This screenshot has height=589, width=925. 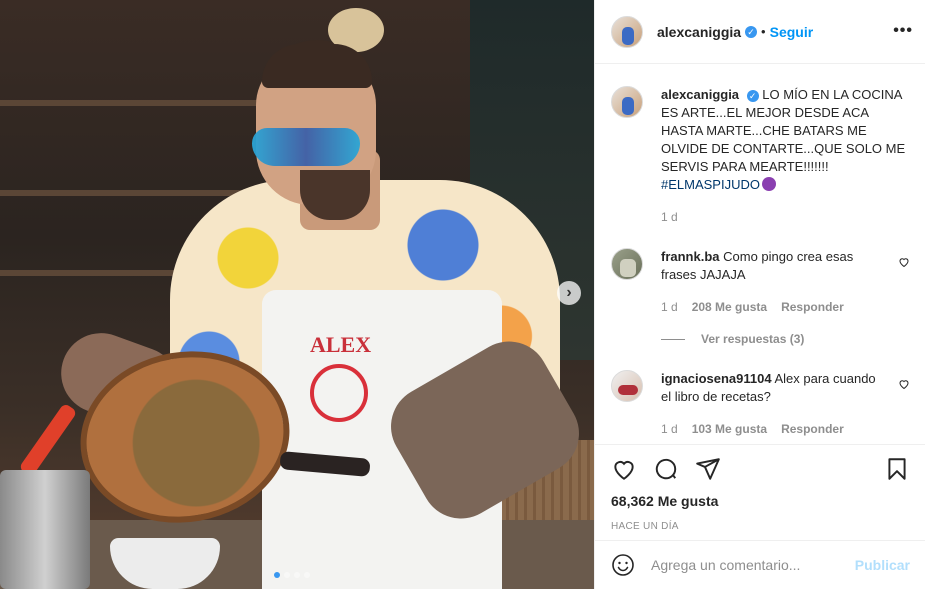 What do you see at coordinates (882, 565) in the screenshot?
I see `publish-button: Publicar` at bounding box center [882, 565].